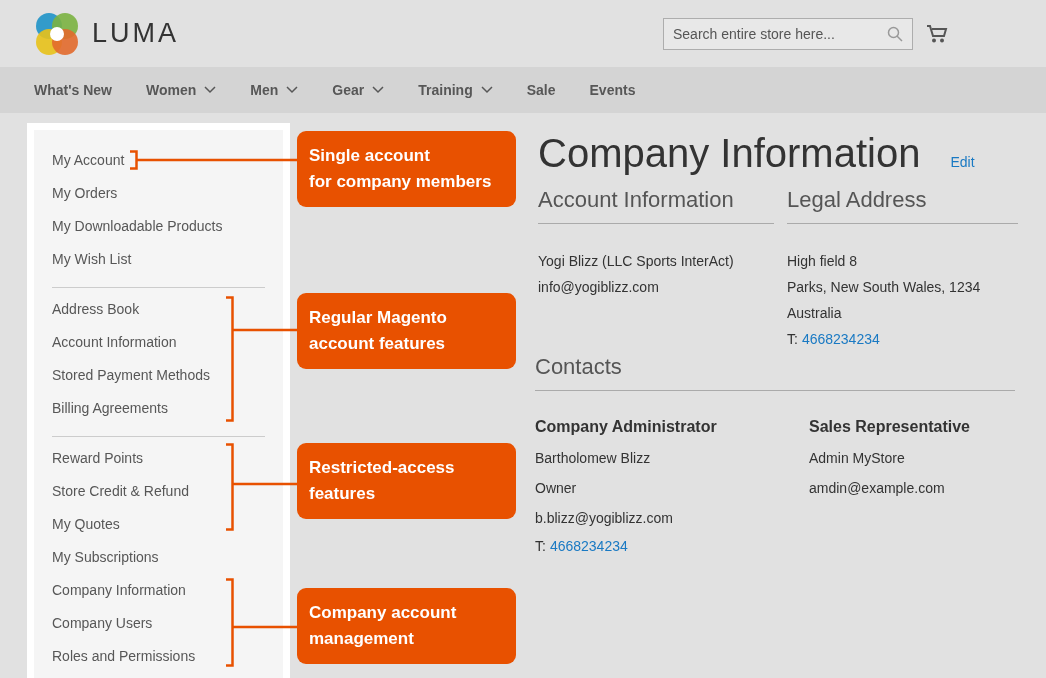 Image resolution: width=1046 pixels, height=678 pixels. What do you see at coordinates (120, 494) in the screenshot?
I see `sidebar-link: Store Credit & Refund` at bounding box center [120, 494].